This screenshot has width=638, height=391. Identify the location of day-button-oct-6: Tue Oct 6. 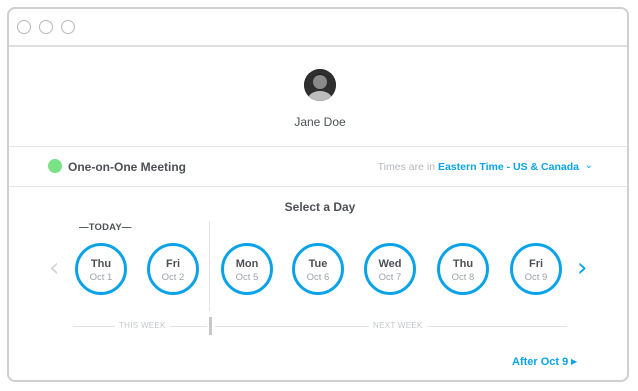
(318, 269).